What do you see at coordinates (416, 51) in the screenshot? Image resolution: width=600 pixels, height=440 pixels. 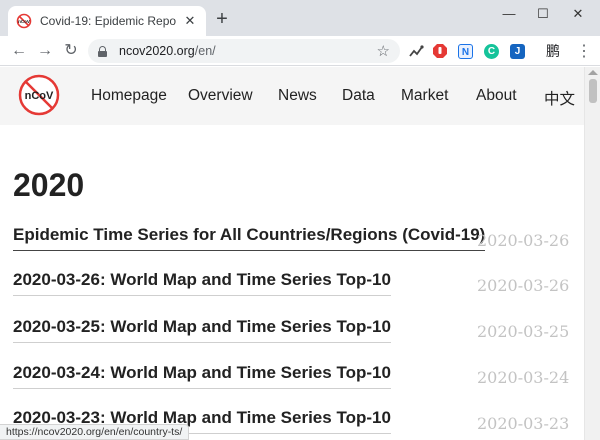 I see `extension-signal-icon` at bounding box center [416, 51].